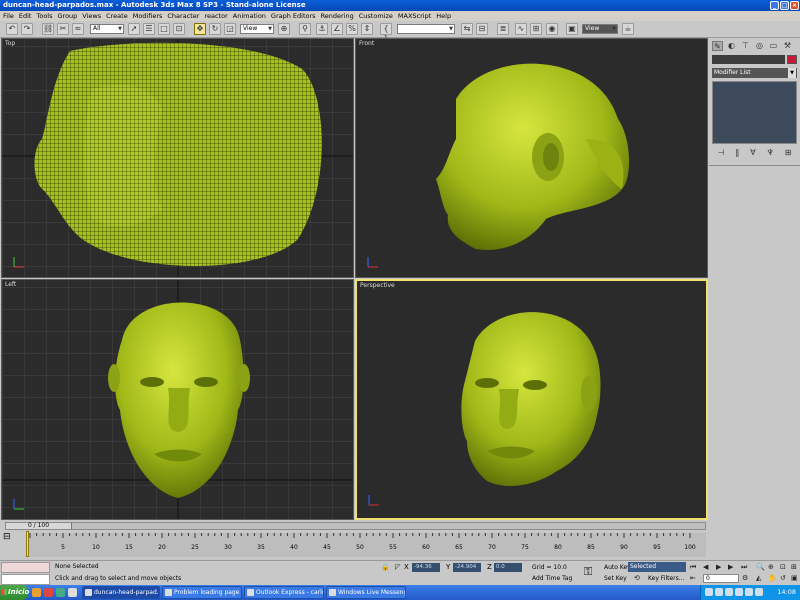 The image size is (800, 600). I want to click on menu-tools: Tools, so click(44, 16).